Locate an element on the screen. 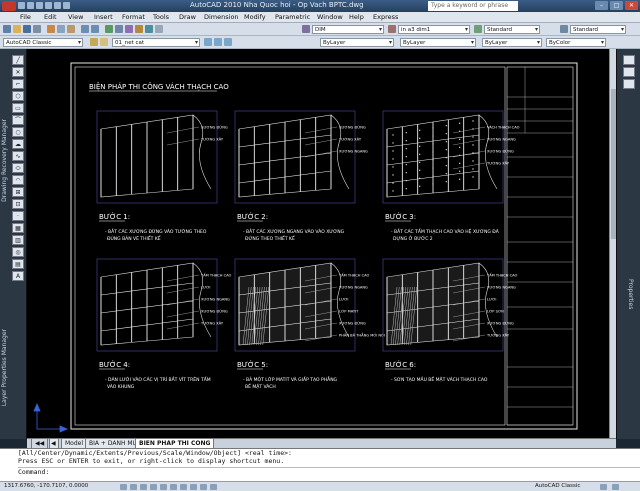 This screenshot has height=491, width=640. maximize-button: □ is located at coordinates (616, 5).